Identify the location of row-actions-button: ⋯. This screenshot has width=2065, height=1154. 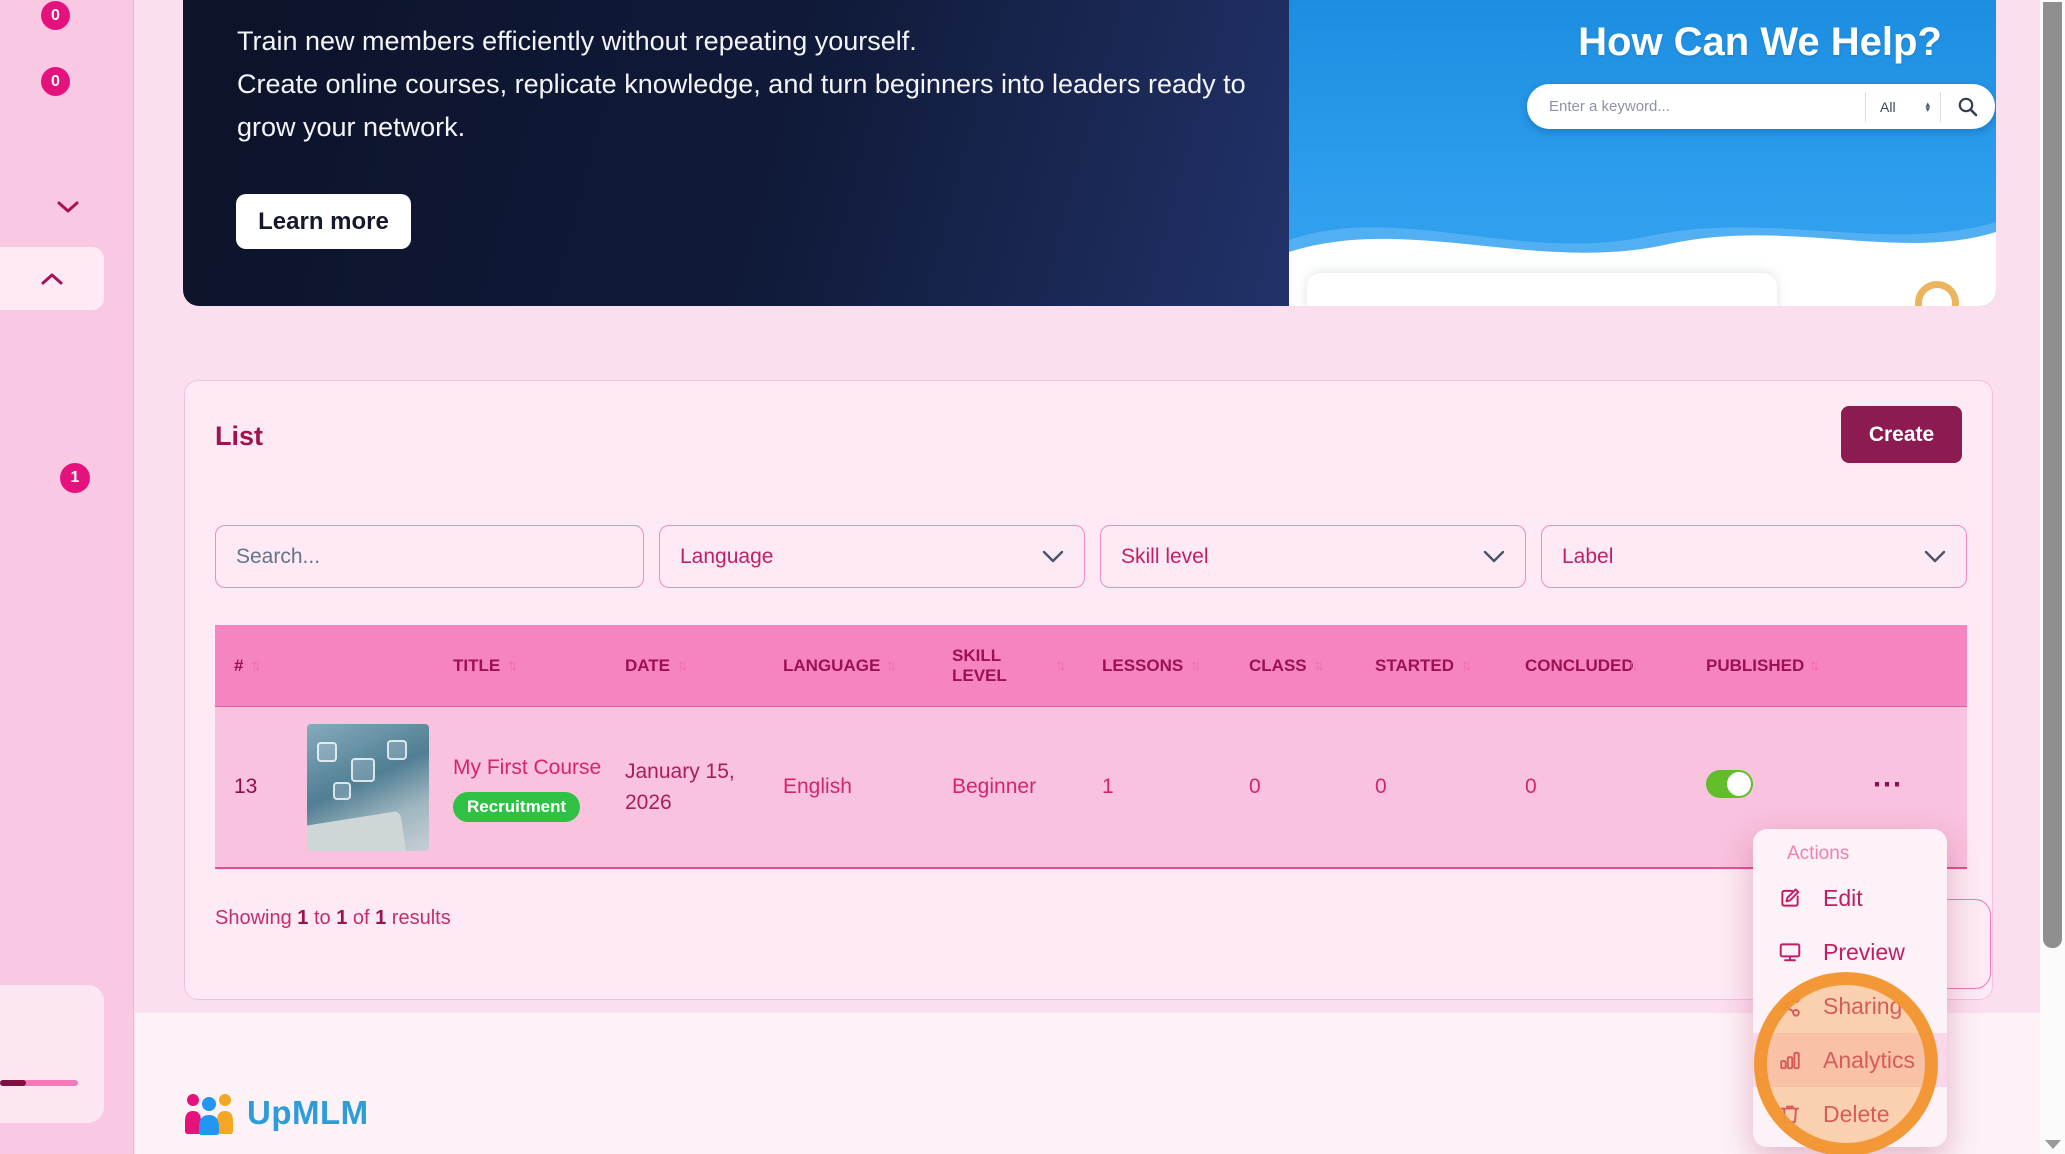
(1887, 784).